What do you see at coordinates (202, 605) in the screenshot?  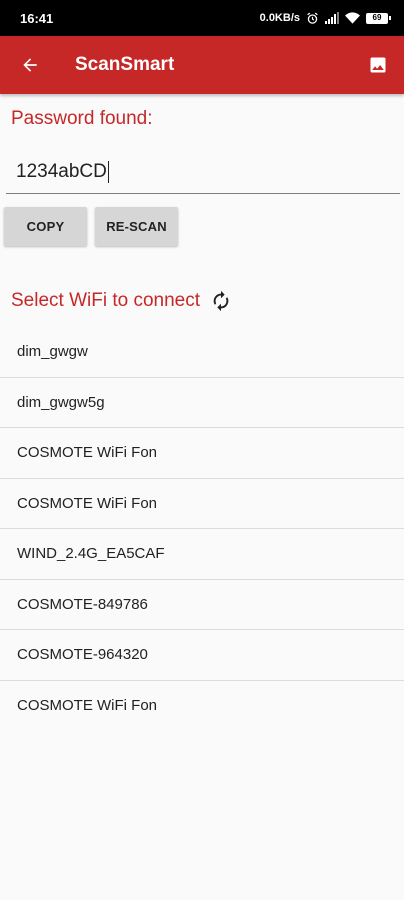 I see `wifi-list-item: COSMOTE-849786` at bounding box center [202, 605].